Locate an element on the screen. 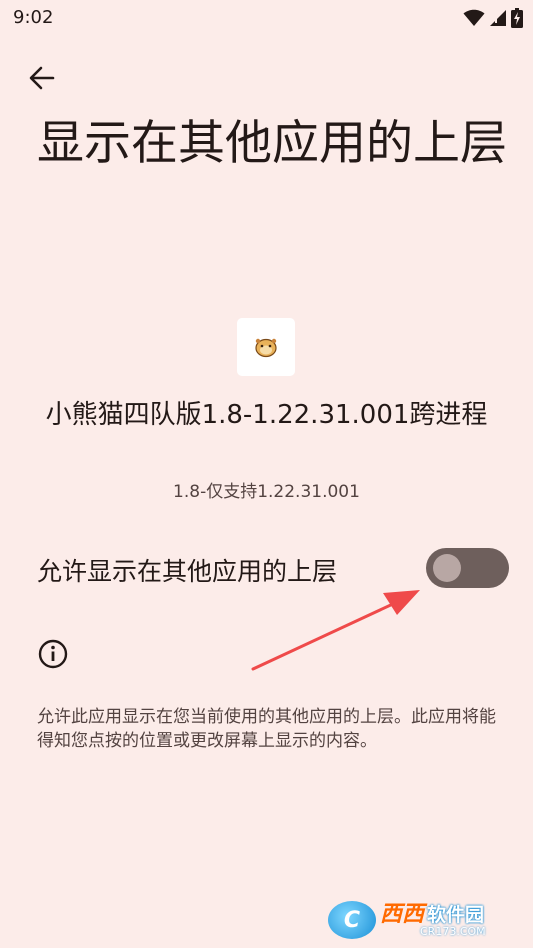  panda-app-icon is located at coordinates (266, 348).